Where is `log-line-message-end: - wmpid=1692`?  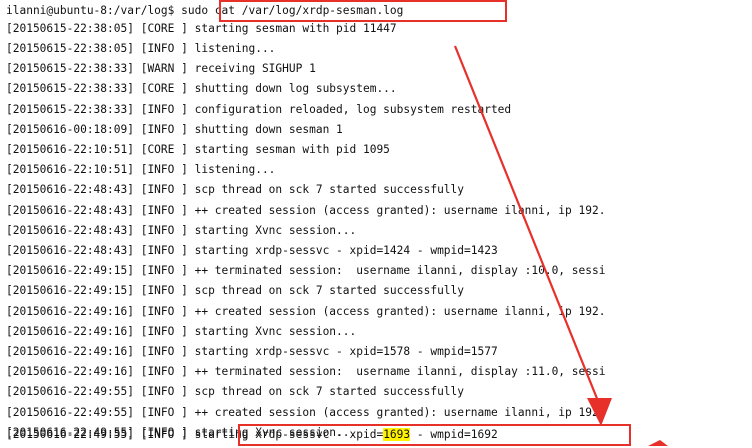
log-line-message-end: - wmpid=1692 is located at coordinates (454, 434).